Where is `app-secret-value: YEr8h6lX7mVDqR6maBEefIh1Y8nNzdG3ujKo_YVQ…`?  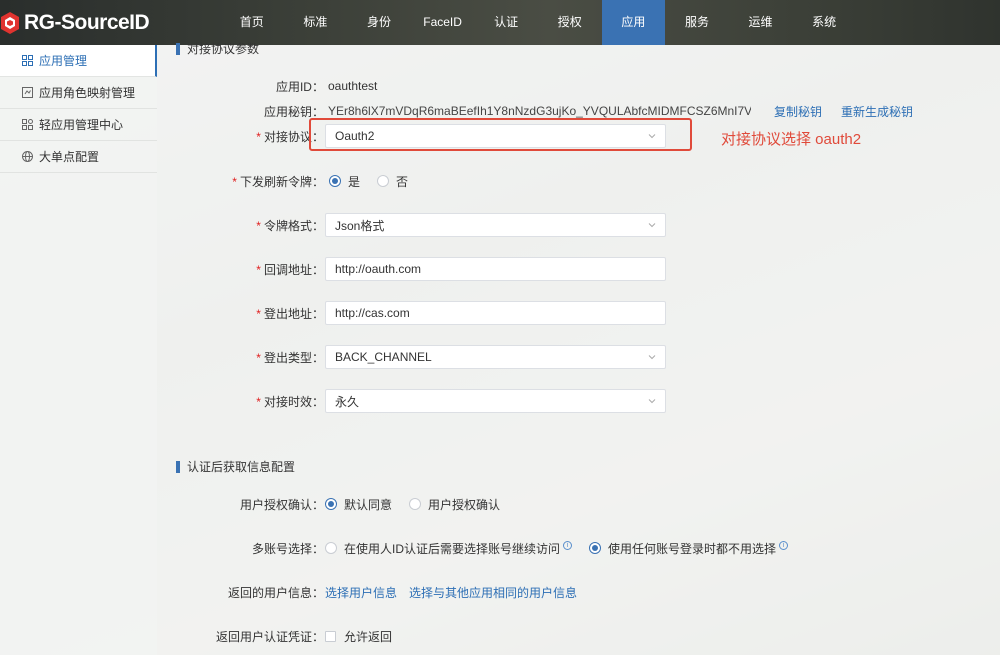
app-secret-value: YEr8h6lX7mVDqR6maBEefIh1Y8nNzdG3ujKo_YVQ… is located at coordinates (539, 111).